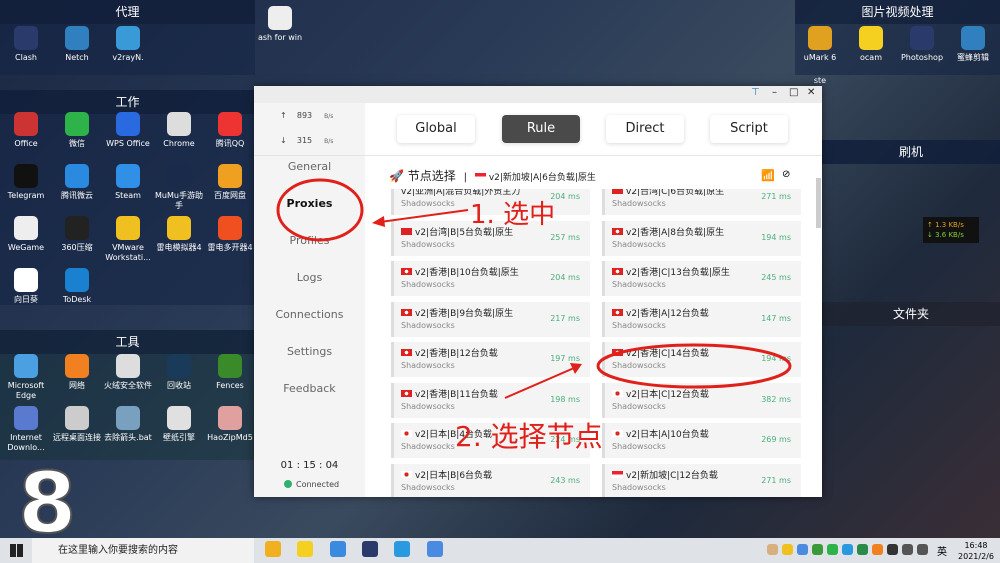 This screenshot has width=1000, height=563. Describe the element at coordinates (694, 366) in the screenshot. I see `highlight-ellipse-node` at that location.